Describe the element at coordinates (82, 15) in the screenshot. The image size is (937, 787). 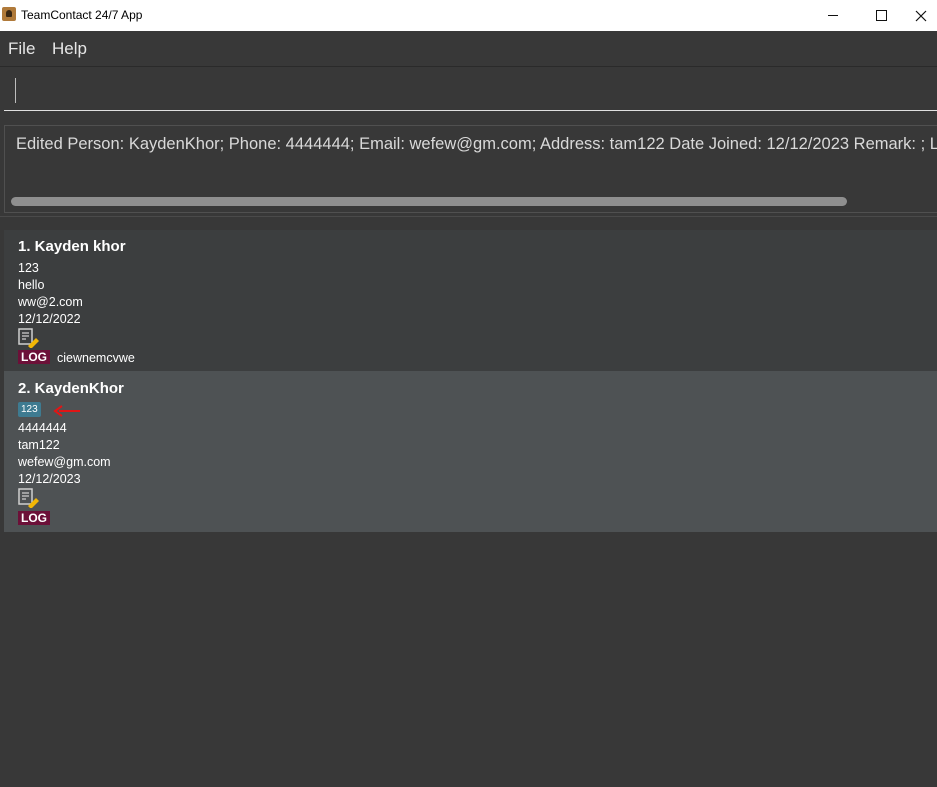
I see `window-title: TeamContact 24/7 App` at that location.